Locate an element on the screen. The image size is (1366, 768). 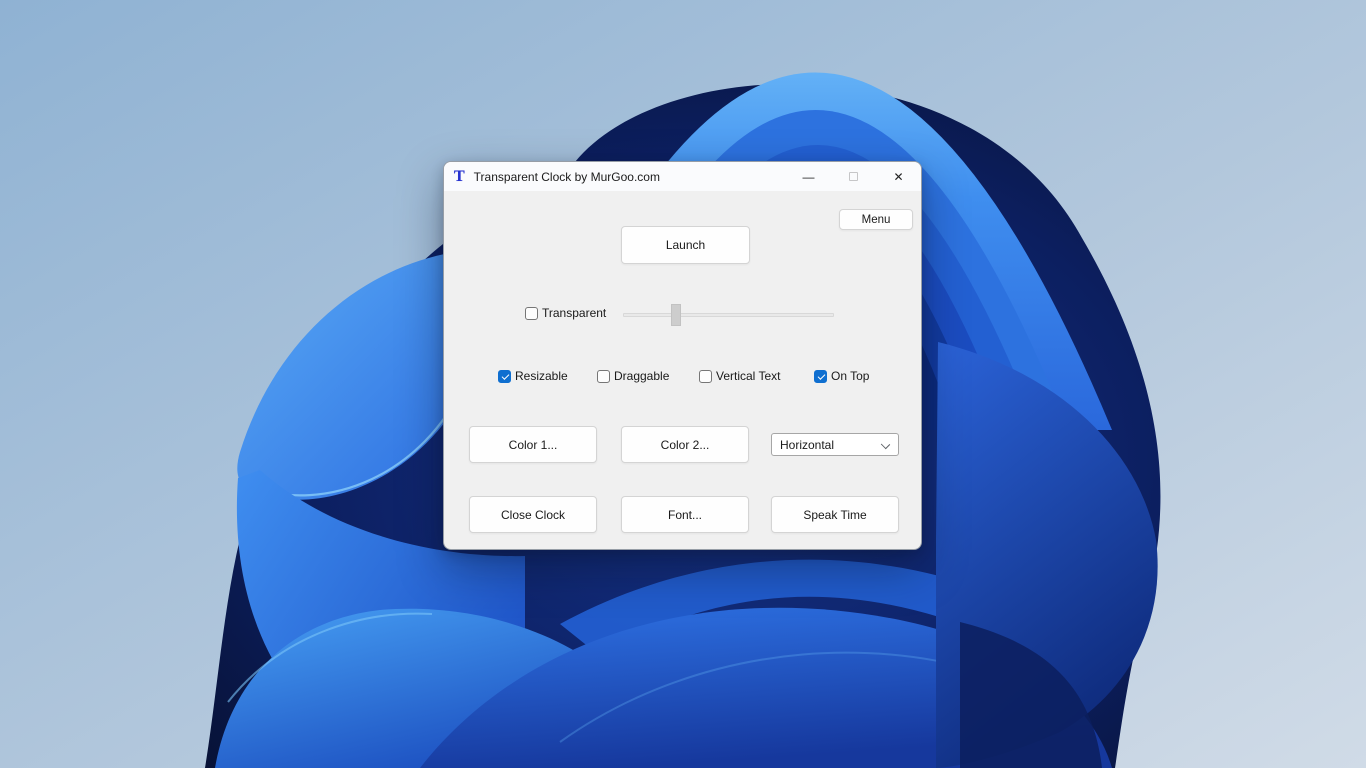
on-top-checkbox: On Top is located at coordinates (841, 376).